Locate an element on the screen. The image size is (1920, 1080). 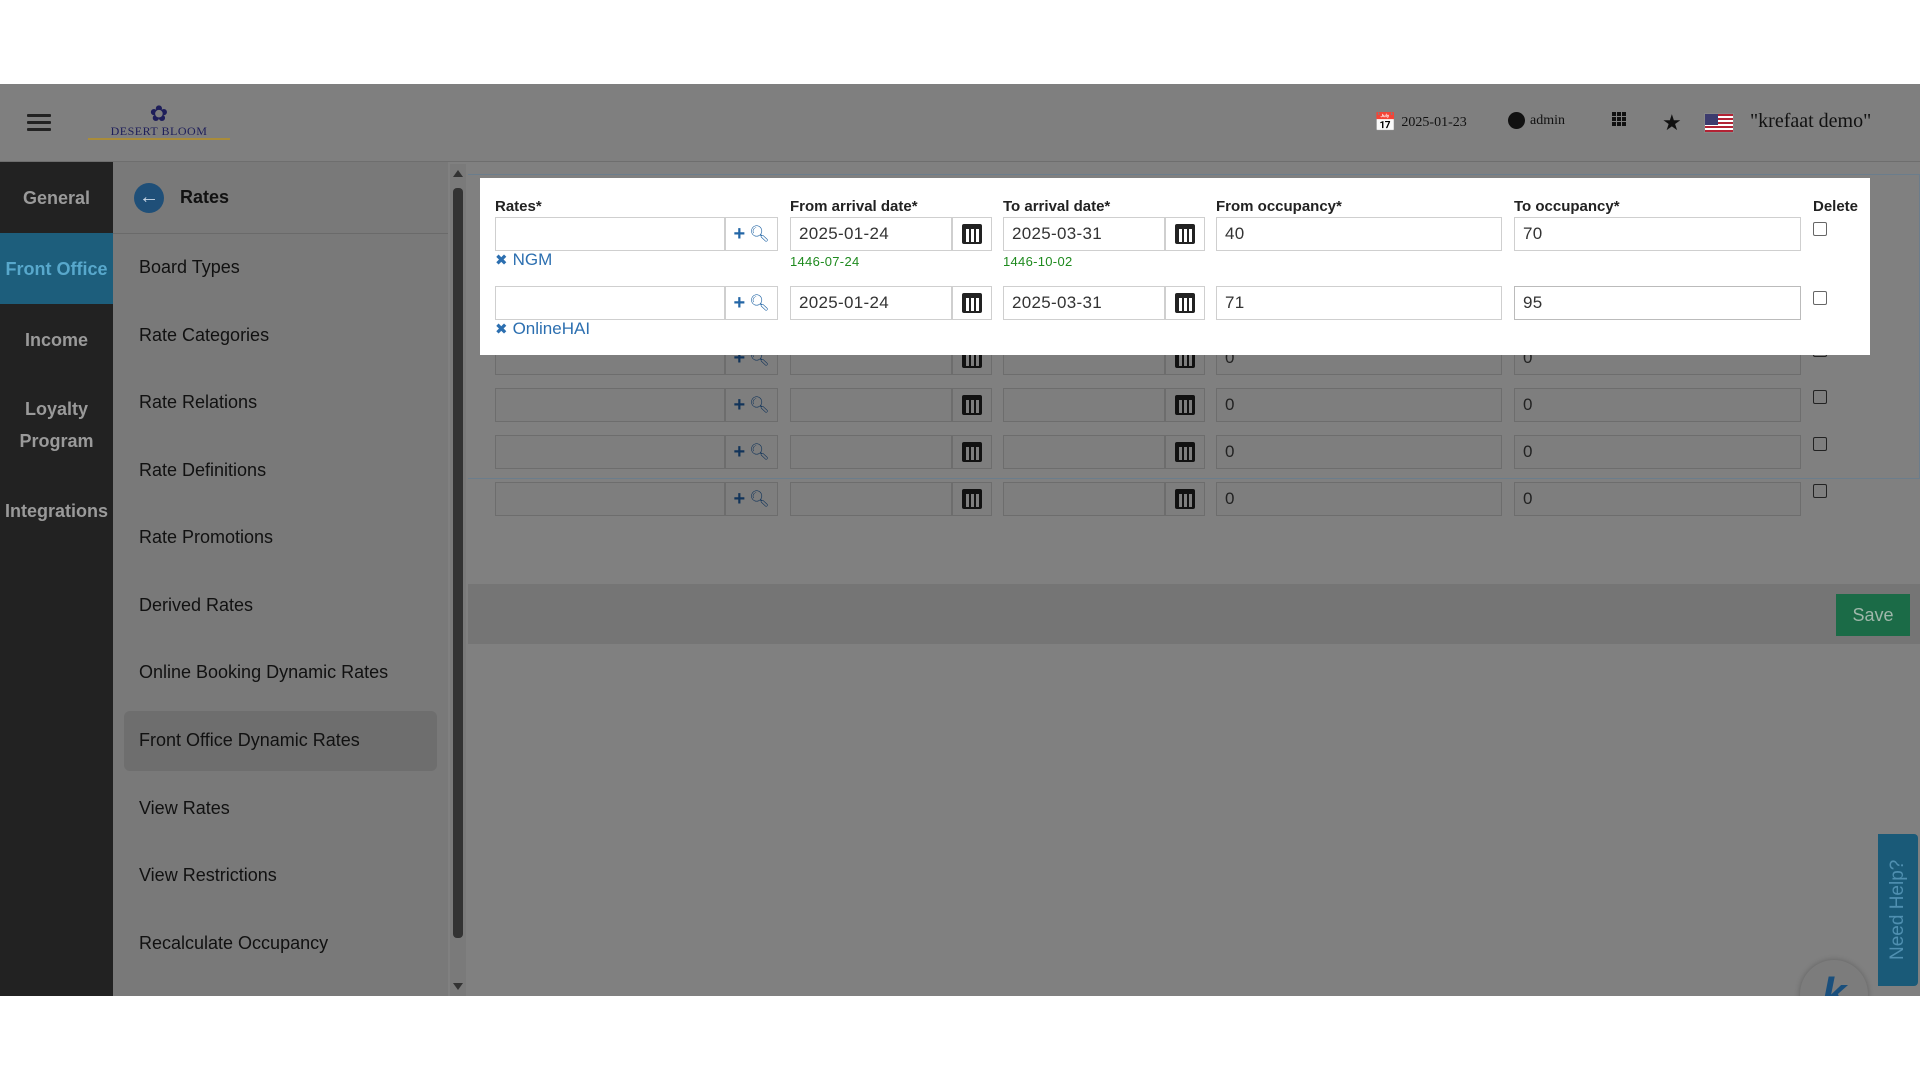
to-date-hijri: 1446-10-02 is located at coordinates (1038, 261).